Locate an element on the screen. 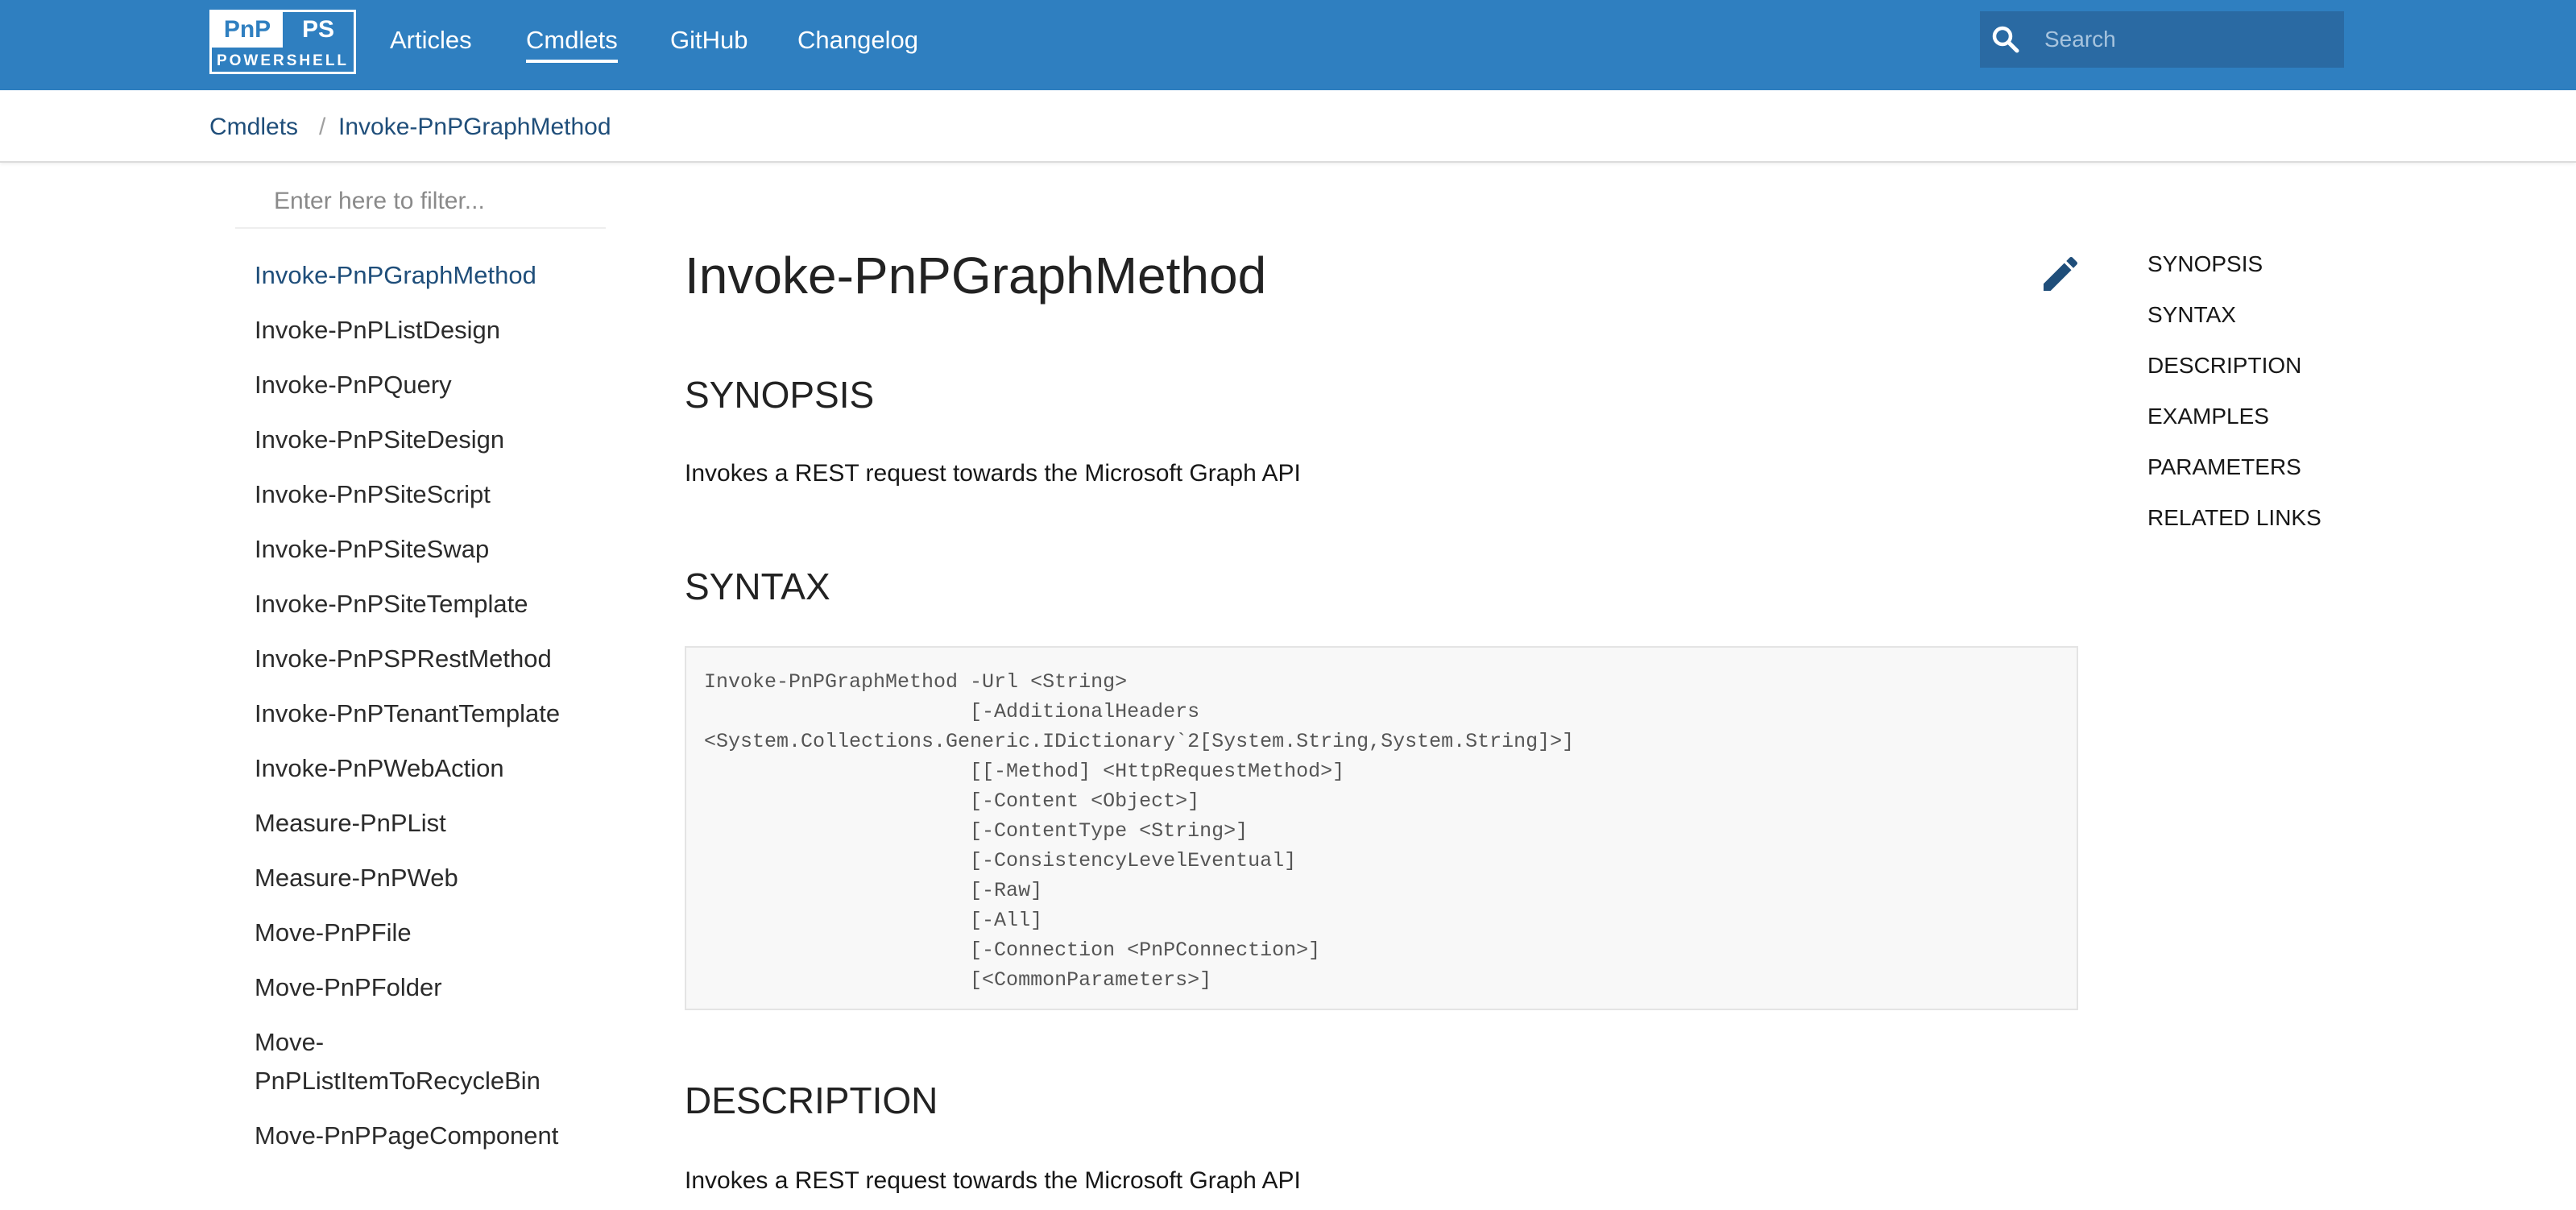  sidebar-item-invoke-pnpsitetemplate: Invoke-PnPSiteTemplate is located at coordinates (432, 604).